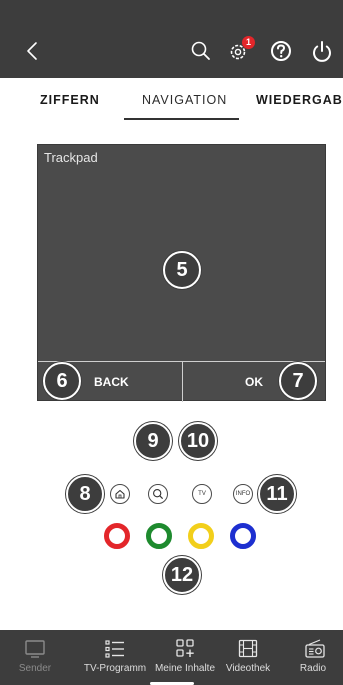 This screenshot has height=685, width=343. I want to click on nav-label-meine-inhalte: Meine Inhalte, so click(185, 668).